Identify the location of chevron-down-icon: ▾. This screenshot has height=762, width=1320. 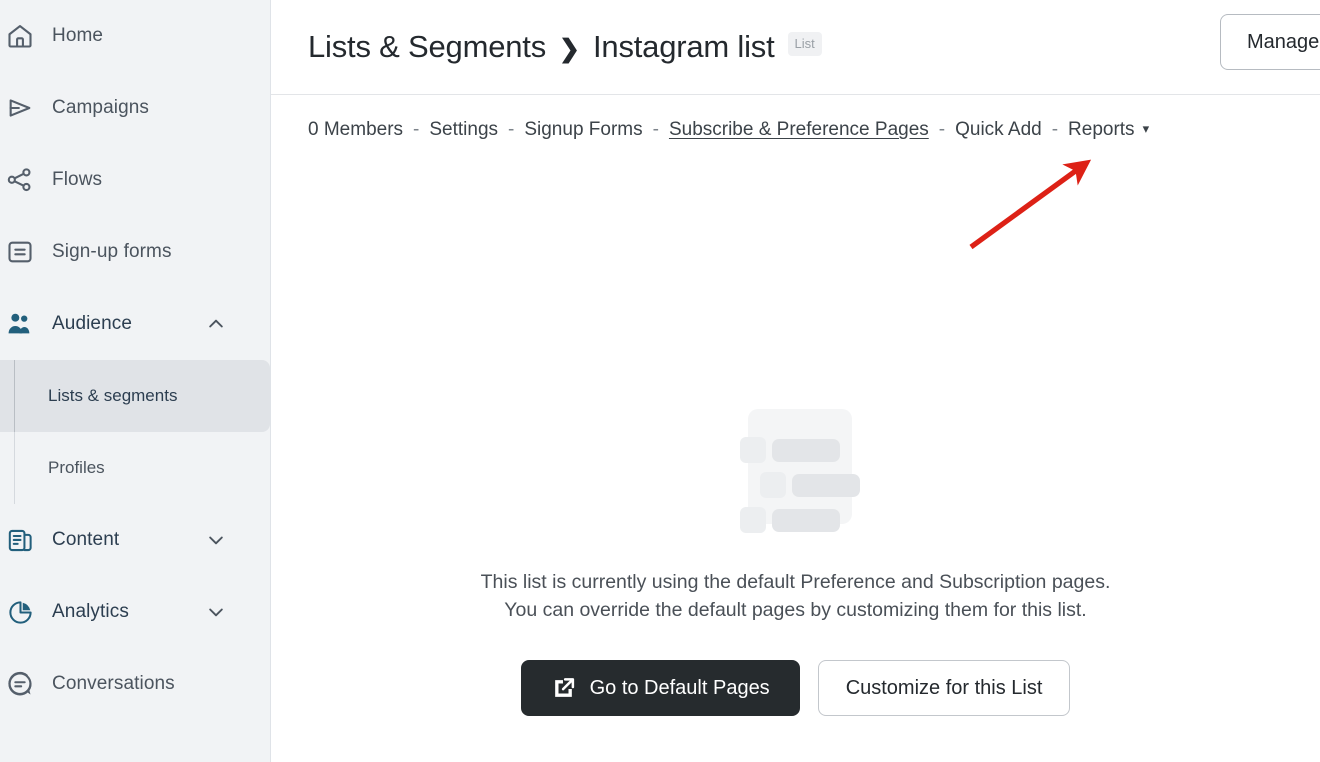
(1146, 128).